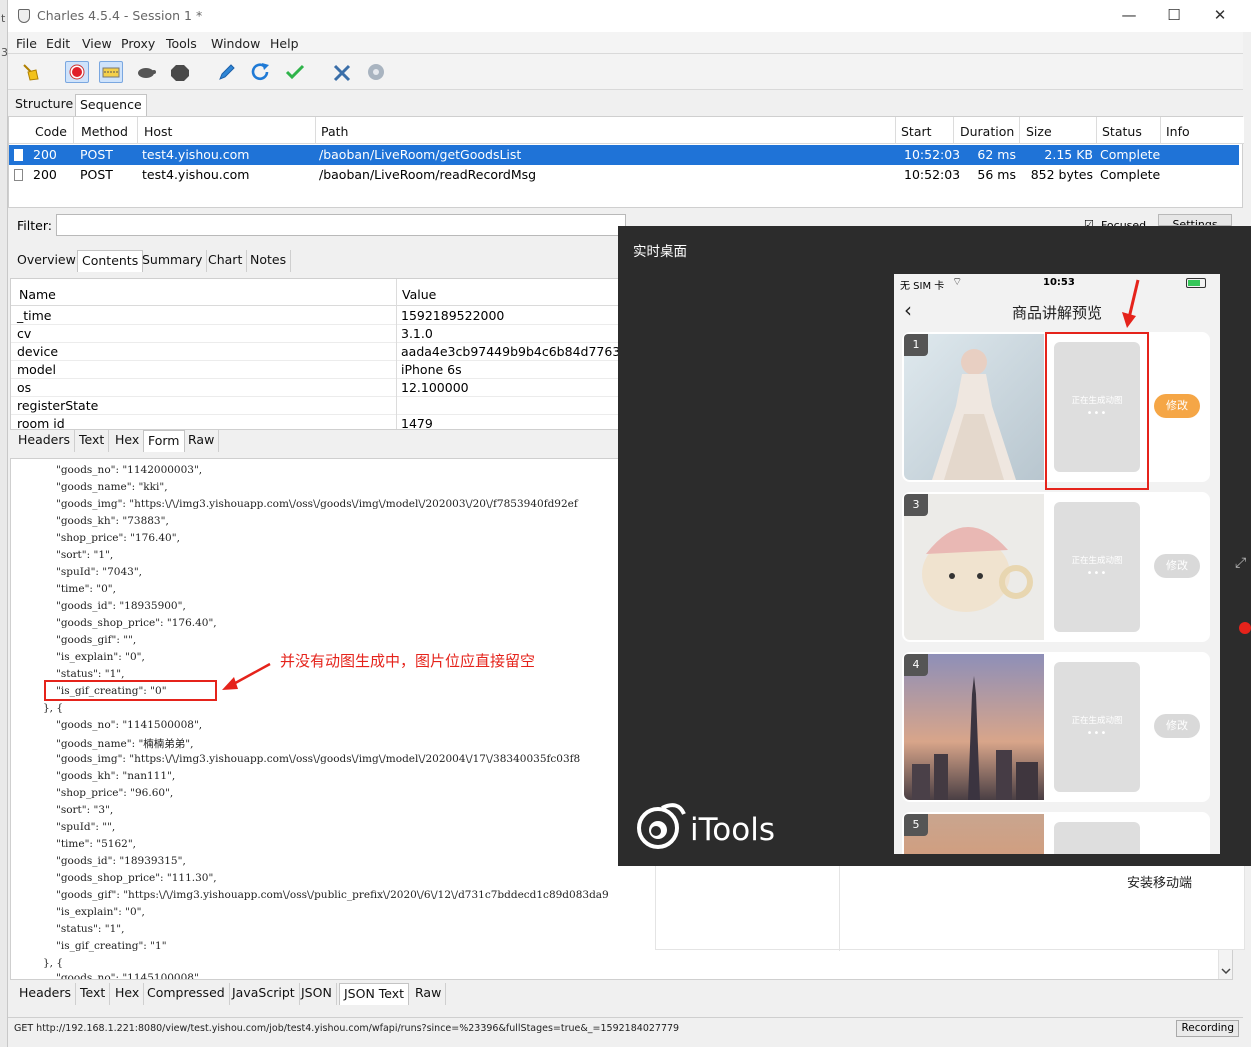  What do you see at coordinates (1207, 1028) in the screenshot?
I see `recording-badge: Recording` at bounding box center [1207, 1028].